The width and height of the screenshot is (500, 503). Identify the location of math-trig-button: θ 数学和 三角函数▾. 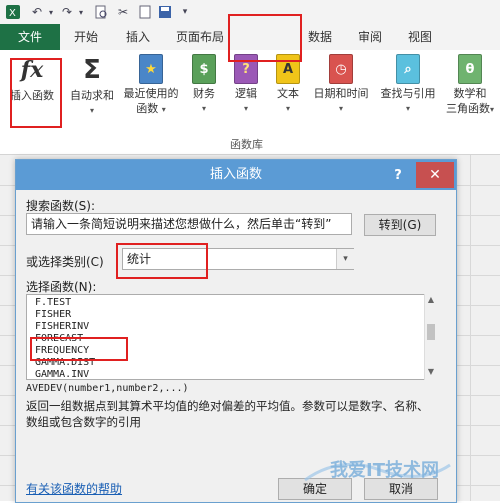
(470, 85).